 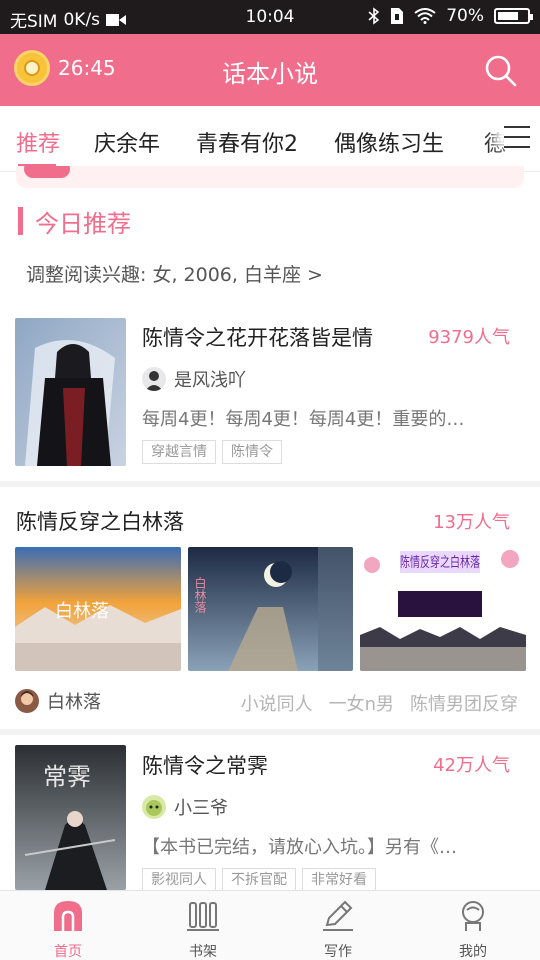 I want to click on tab-more-partial: 德, so click(x=495, y=142).